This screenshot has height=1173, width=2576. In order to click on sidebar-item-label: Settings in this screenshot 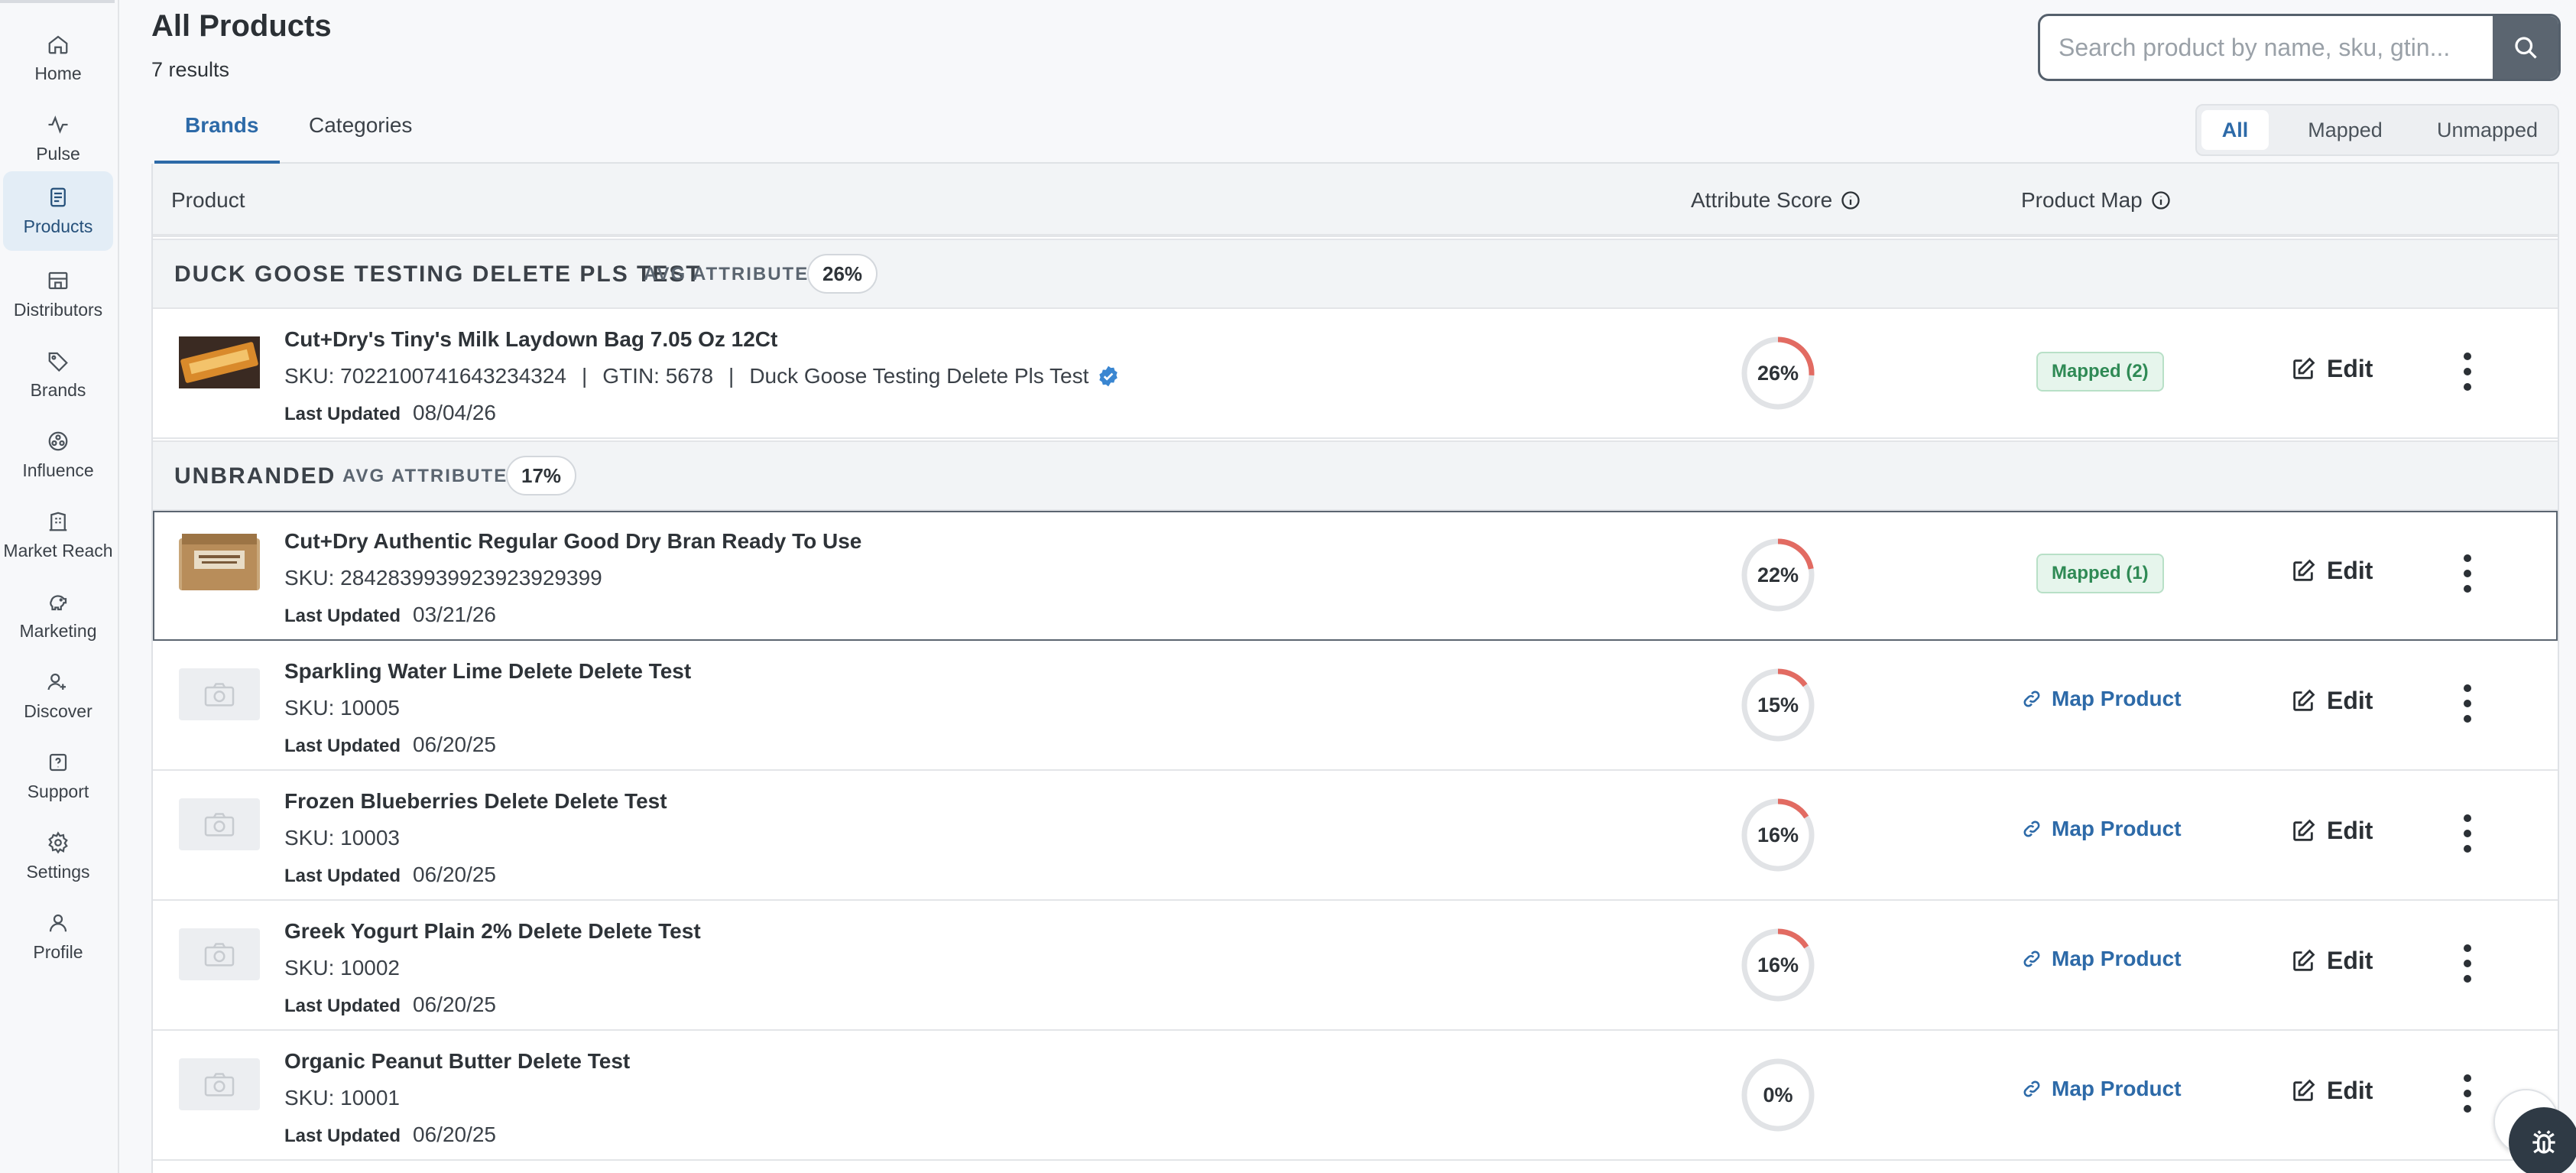, I will do `click(58, 871)`.